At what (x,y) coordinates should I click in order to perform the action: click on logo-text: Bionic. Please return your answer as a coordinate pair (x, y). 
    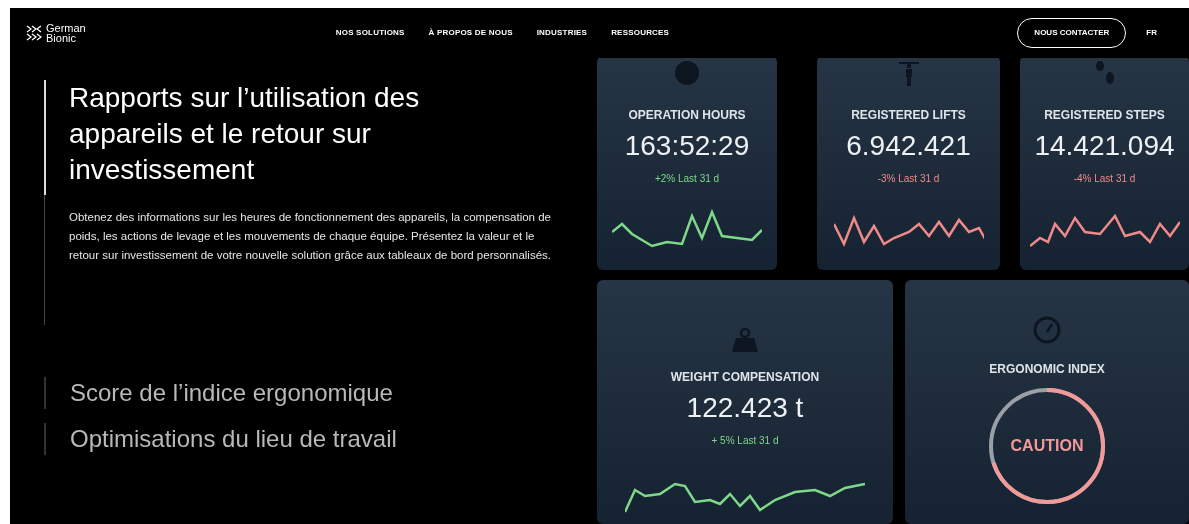
    Looking at the image, I should click on (61, 38).